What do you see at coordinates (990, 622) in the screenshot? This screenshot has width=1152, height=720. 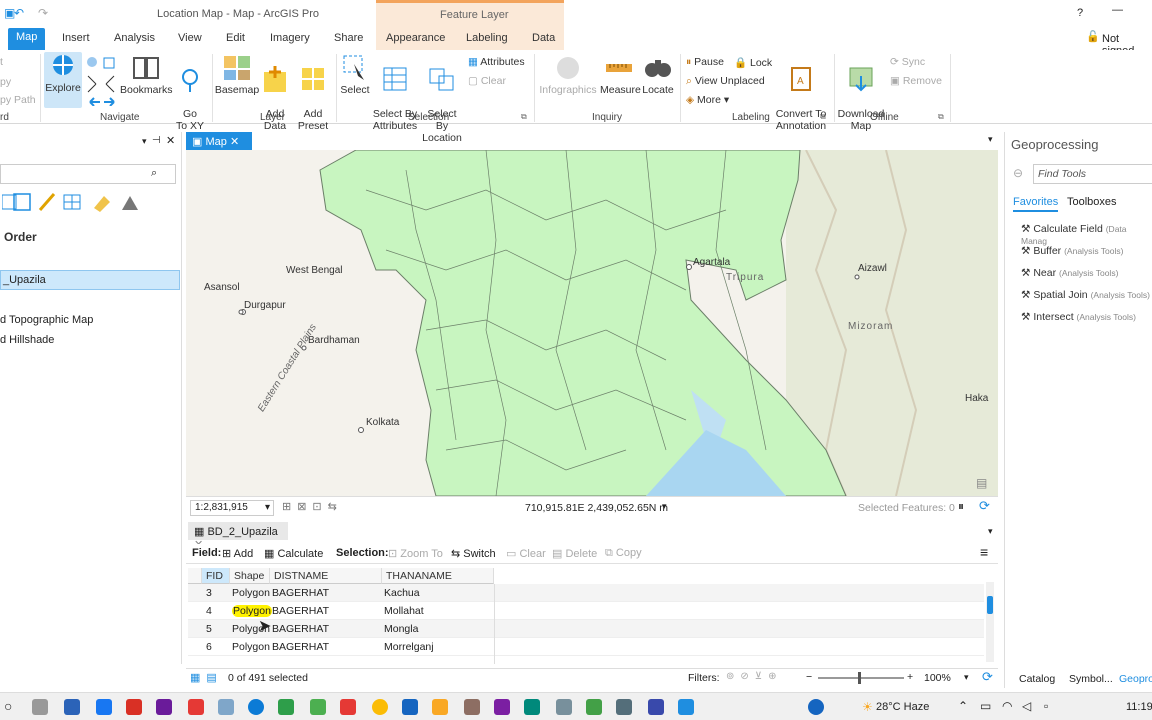 I see `table-scrollbar` at bounding box center [990, 622].